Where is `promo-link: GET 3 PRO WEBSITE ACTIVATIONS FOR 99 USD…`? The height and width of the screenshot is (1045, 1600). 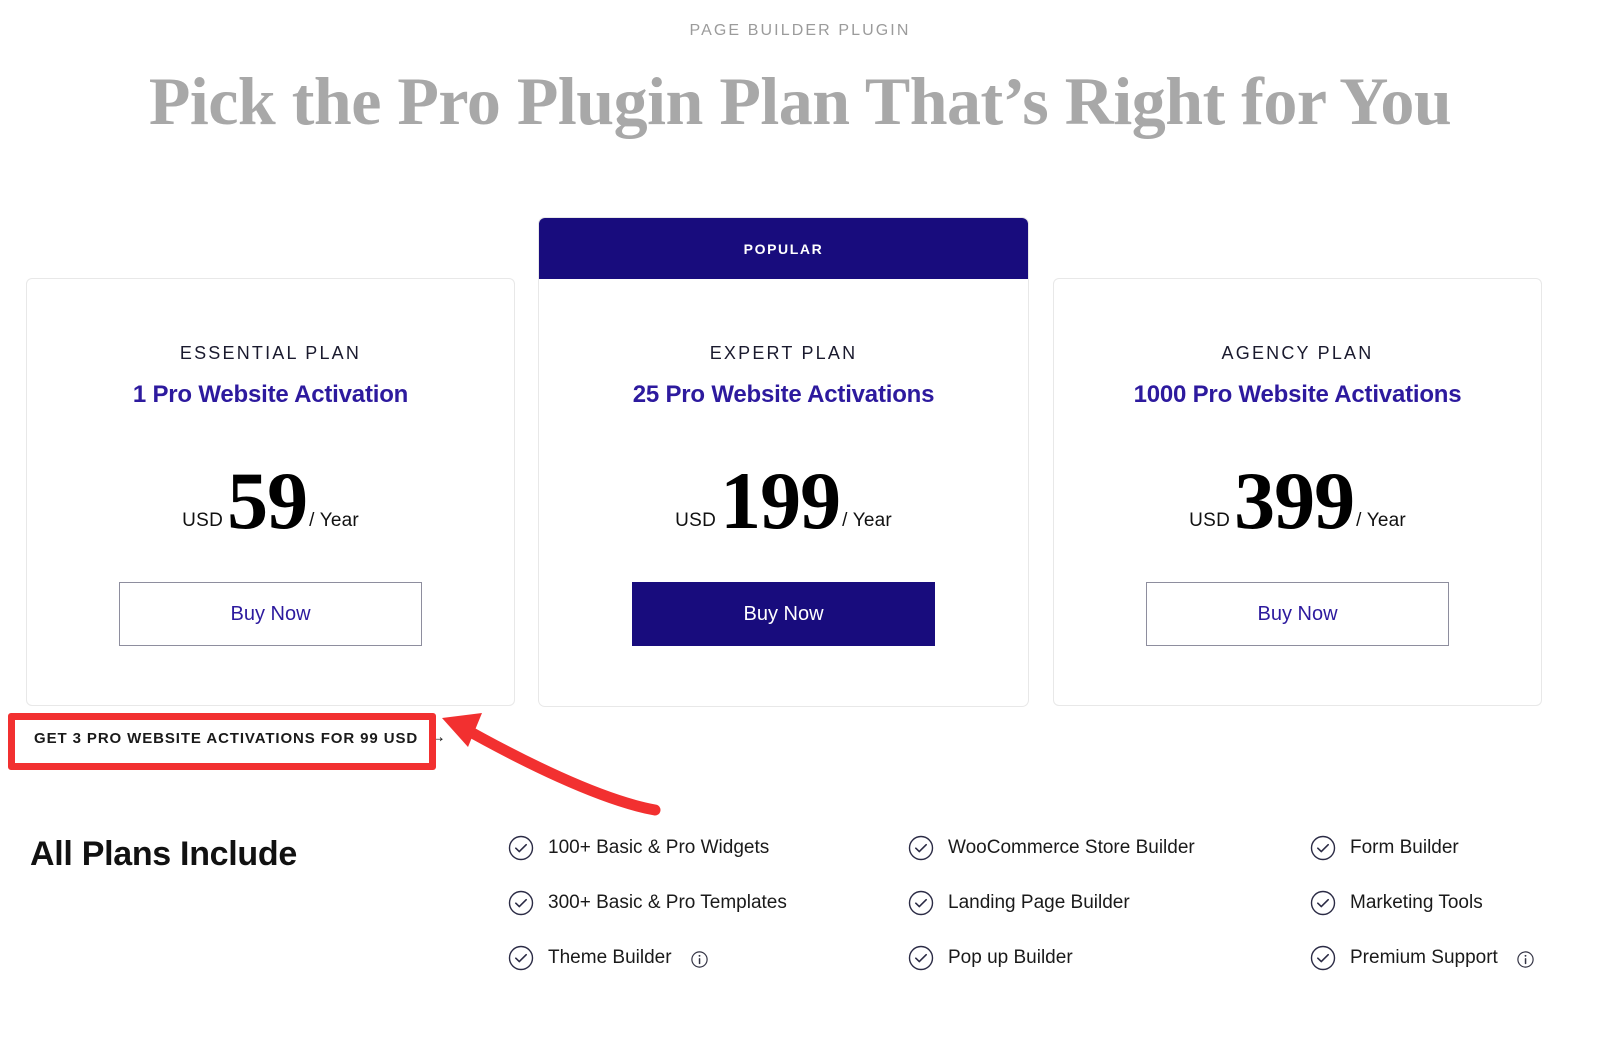 promo-link: GET 3 PRO WEBSITE ACTIVATIONS FOR 99 USD… is located at coordinates (240, 737).